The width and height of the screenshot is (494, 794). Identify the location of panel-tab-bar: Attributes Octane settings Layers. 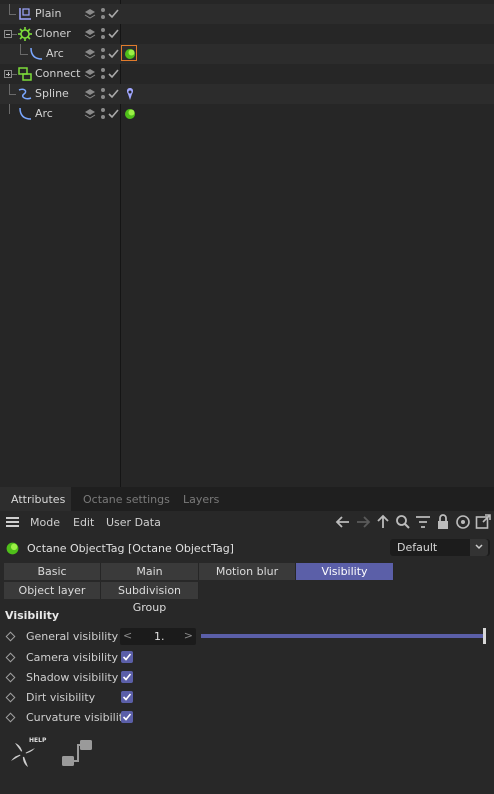
(247, 499).